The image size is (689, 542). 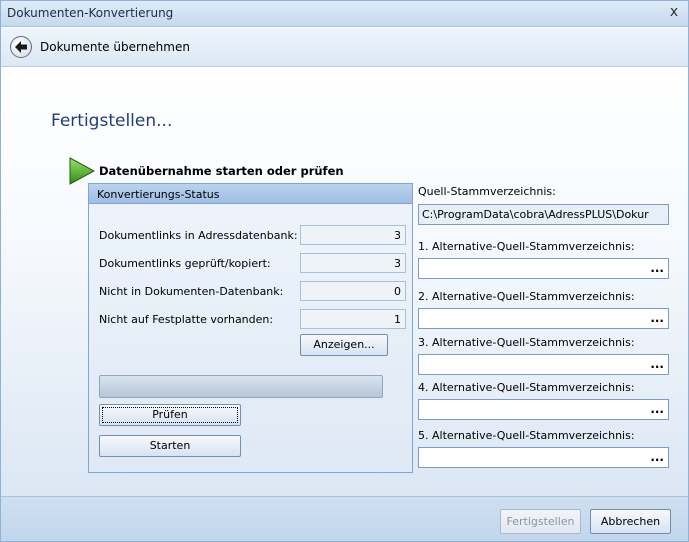 What do you see at coordinates (90, 13) in the screenshot?
I see `window-title: Dokumenten-Konvertierung` at bounding box center [90, 13].